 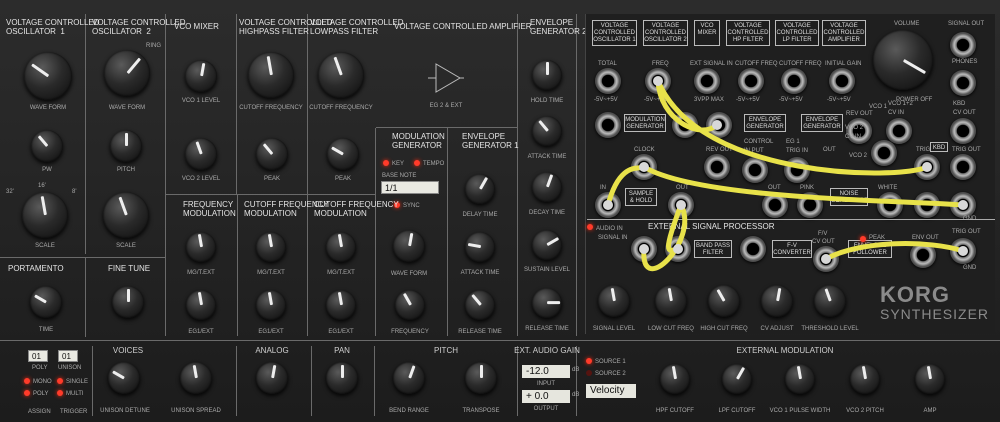 What do you see at coordinates (608, 81) in the screenshot?
I see `jack-total` at bounding box center [608, 81].